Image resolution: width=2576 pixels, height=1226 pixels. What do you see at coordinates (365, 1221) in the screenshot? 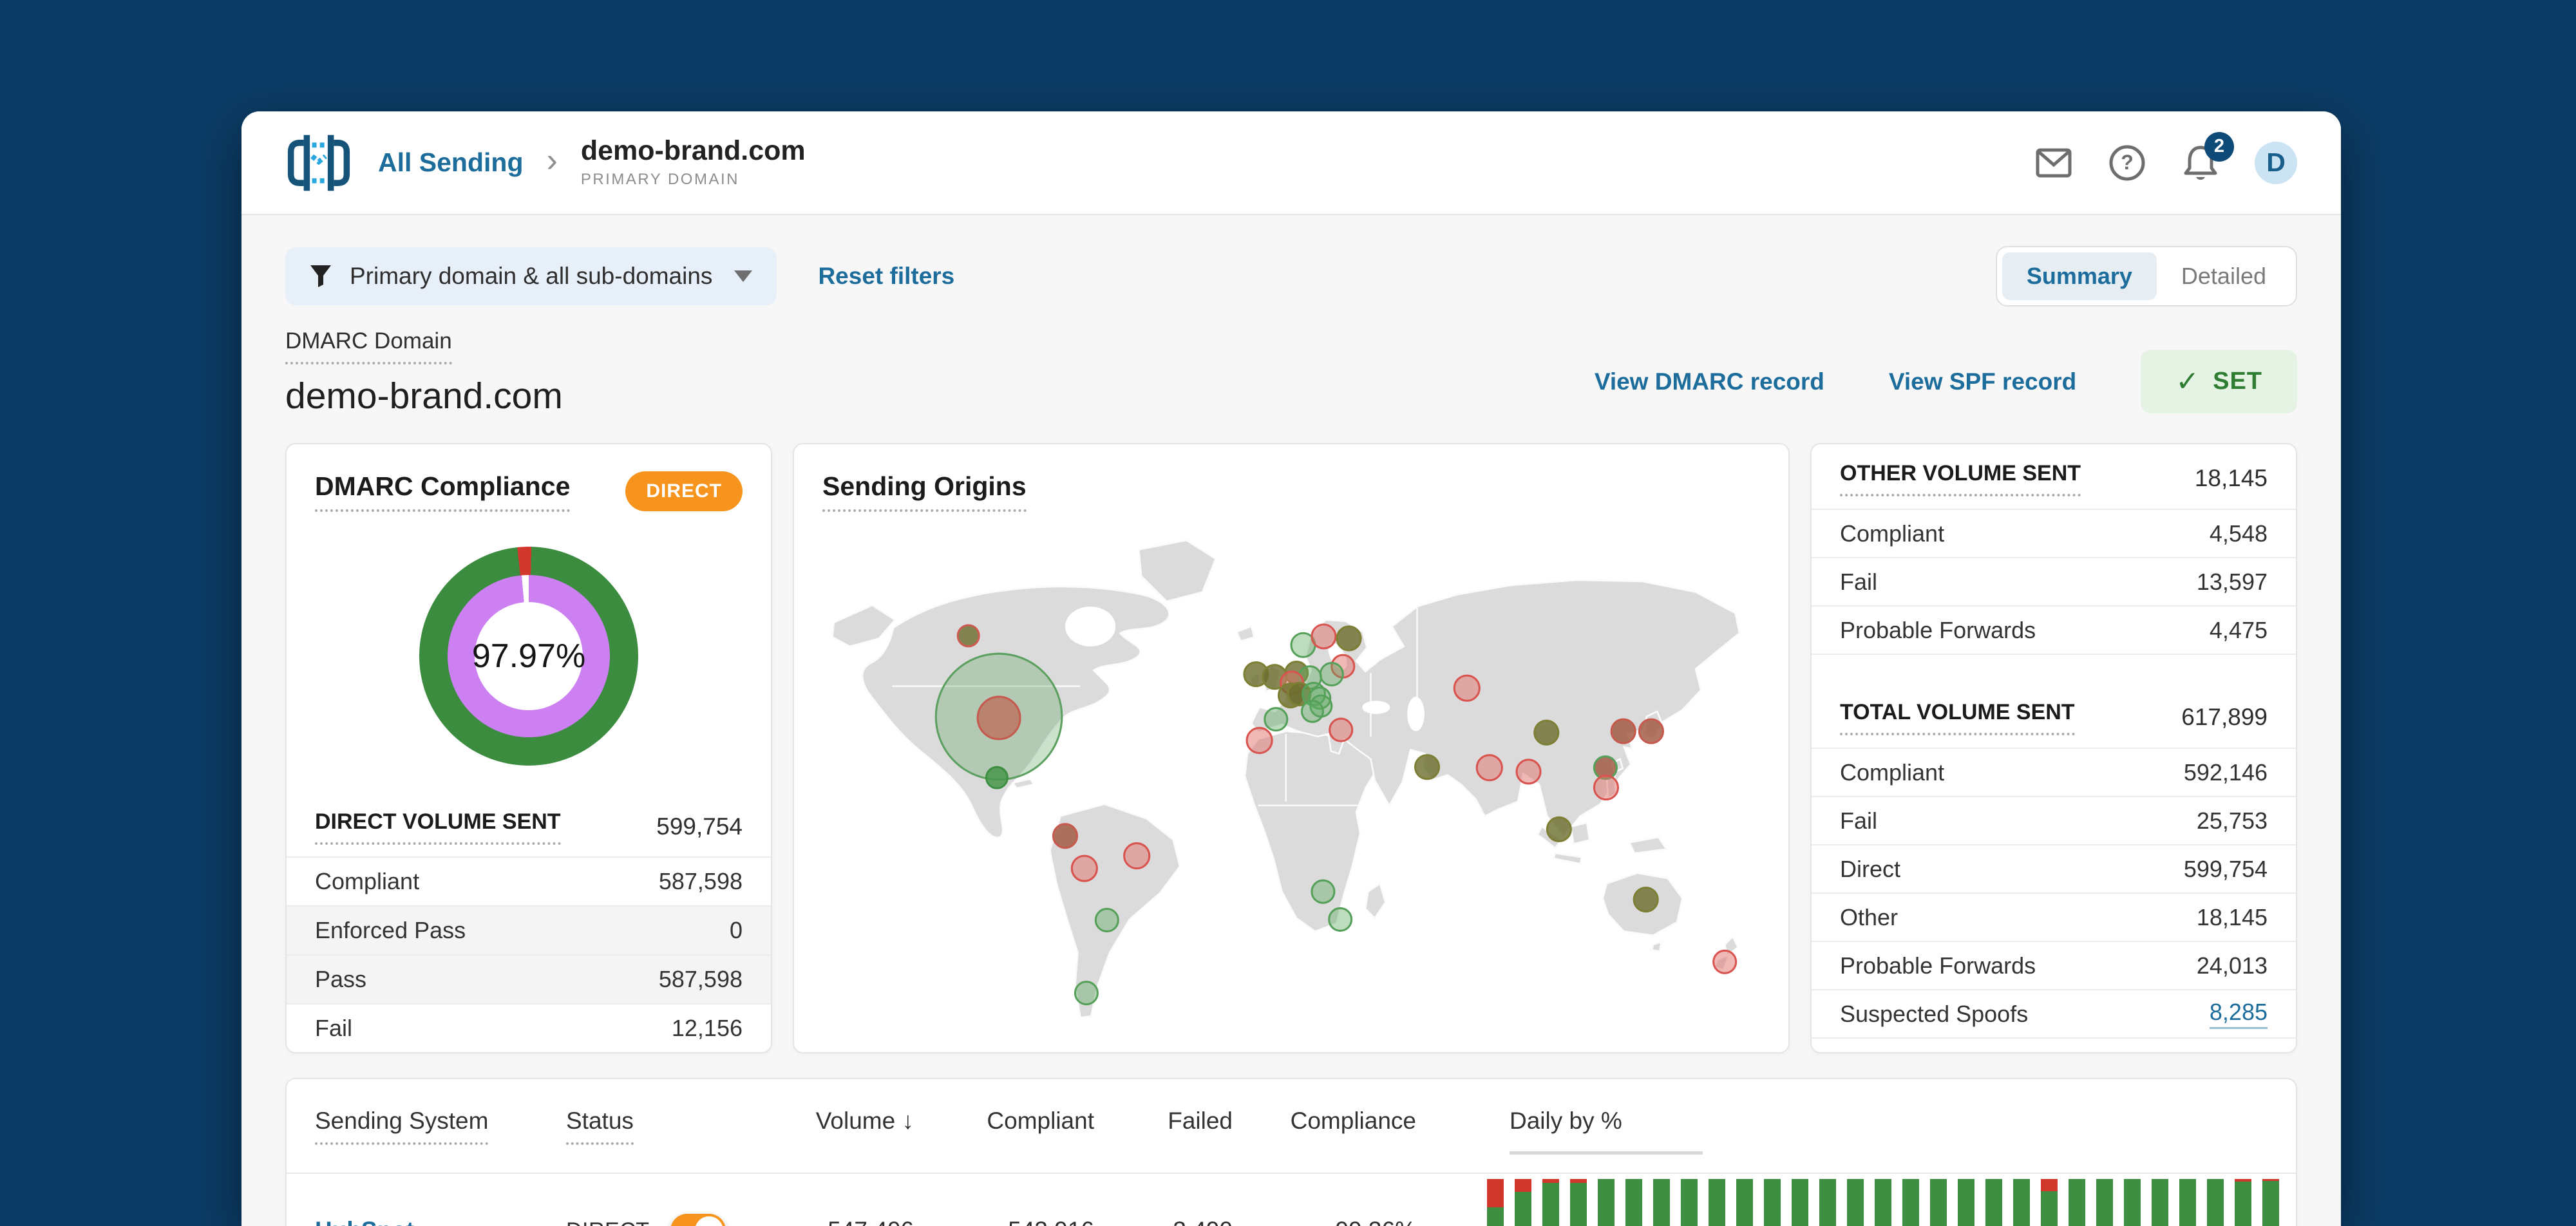
I see `sending-system-link: HubSpot` at bounding box center [365, 1221].